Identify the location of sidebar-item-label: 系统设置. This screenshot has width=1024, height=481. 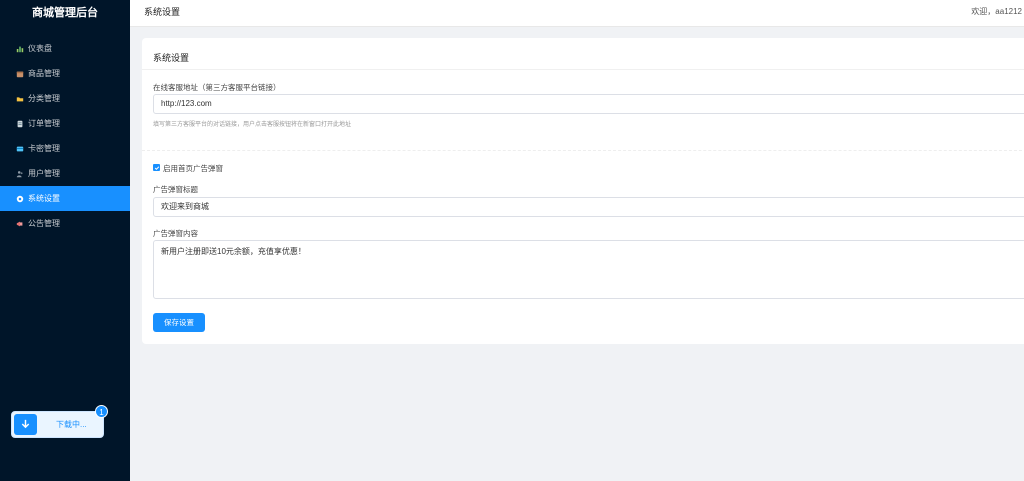
(44, 198).